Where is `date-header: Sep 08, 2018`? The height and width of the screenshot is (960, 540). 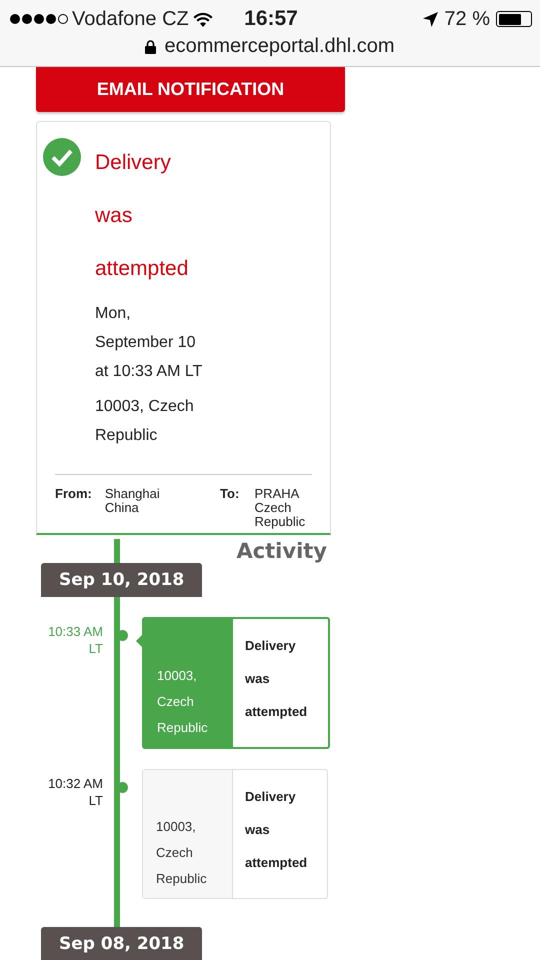
date-header: Sep 08, 2018 is located at coordinates (121, 943).